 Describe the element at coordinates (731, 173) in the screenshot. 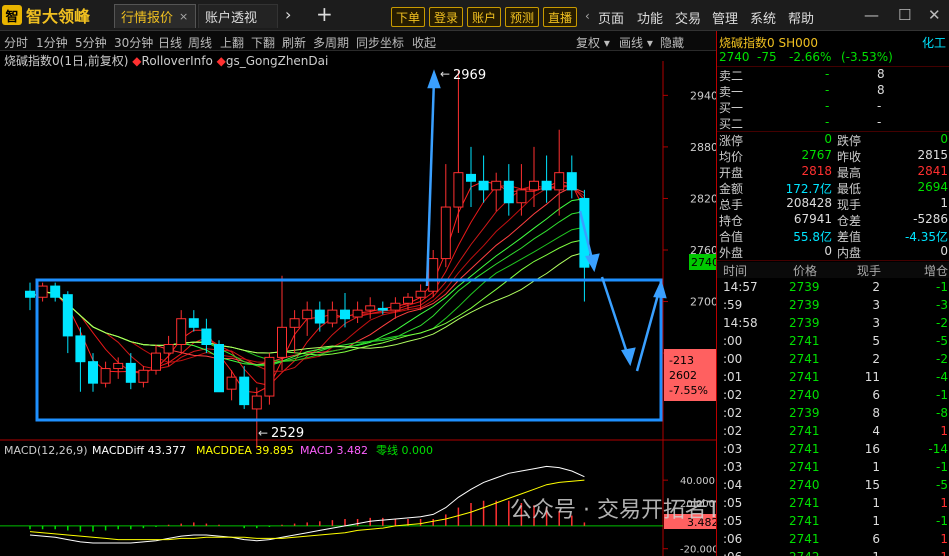

I see `stat-label: 开盘` at that location.